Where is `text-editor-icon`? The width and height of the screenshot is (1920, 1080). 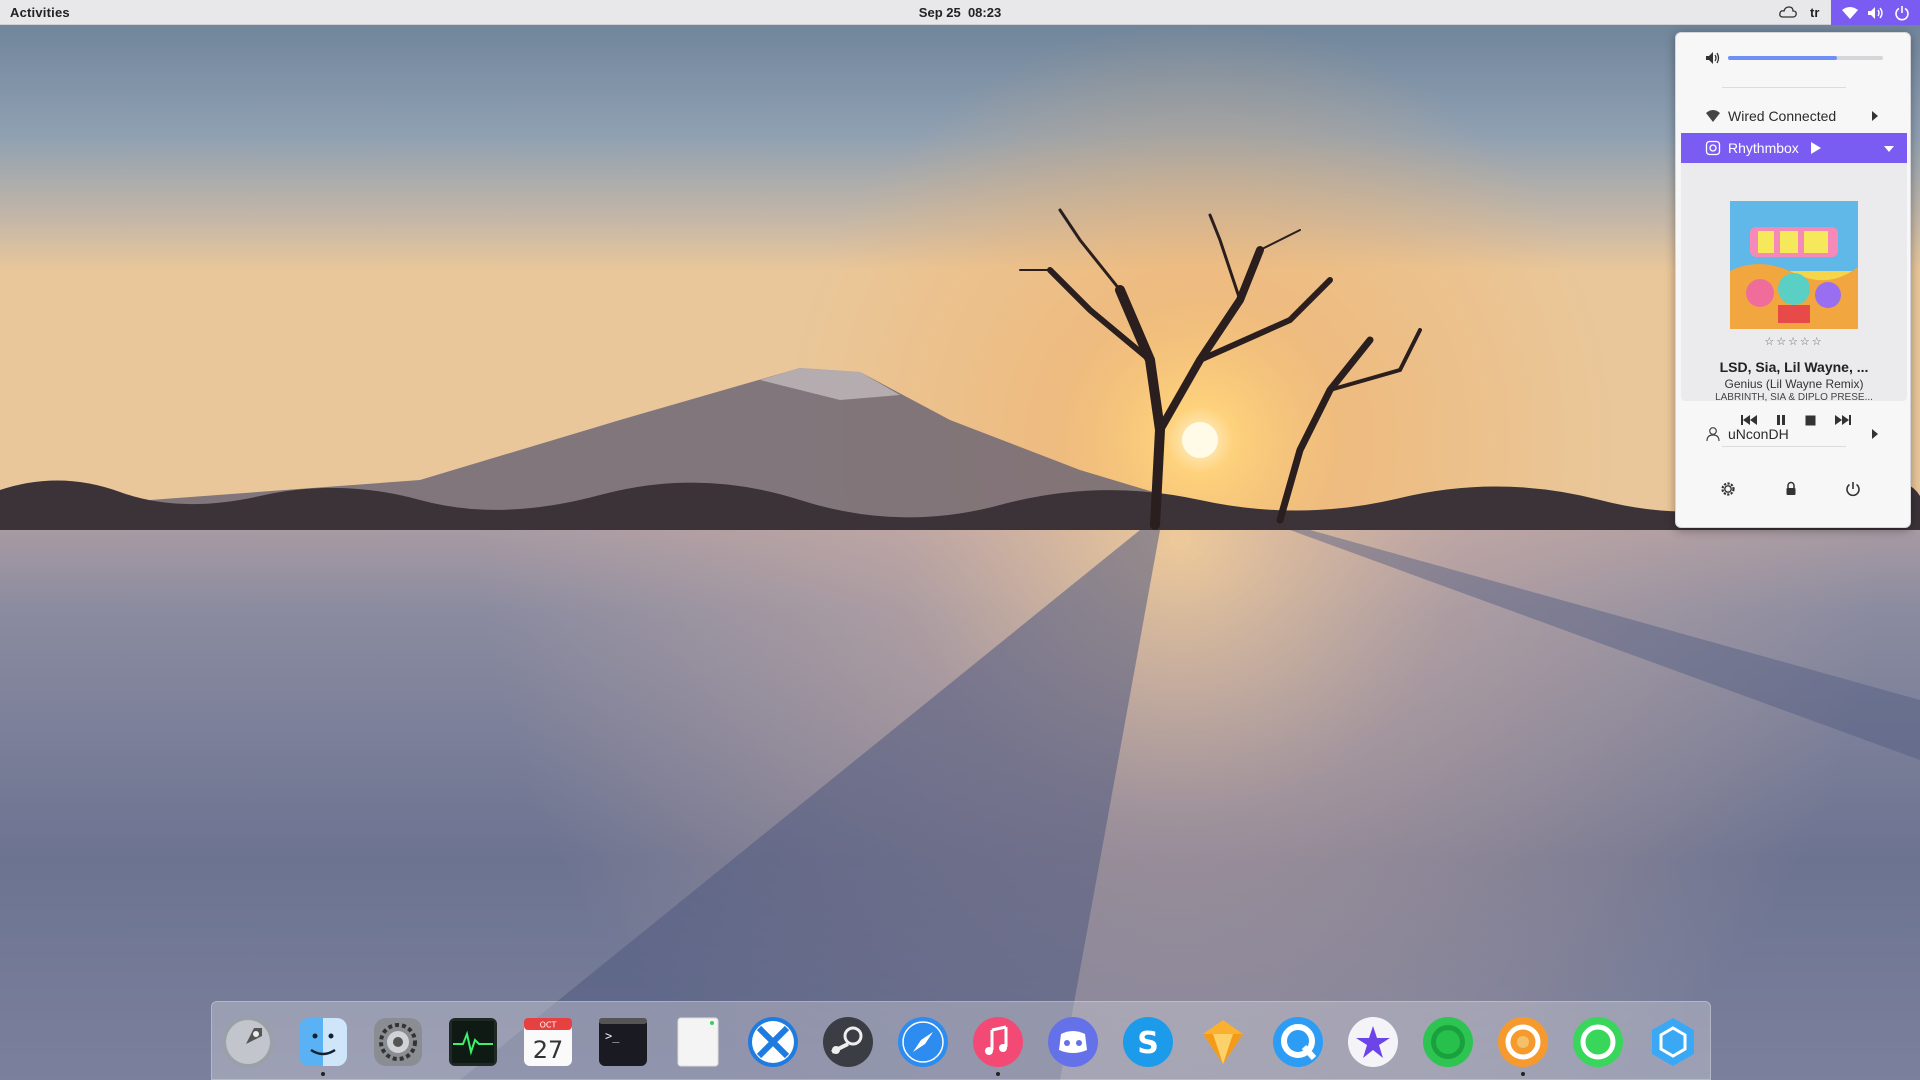
text-editor-icon is located at coordinates (698, 1042).